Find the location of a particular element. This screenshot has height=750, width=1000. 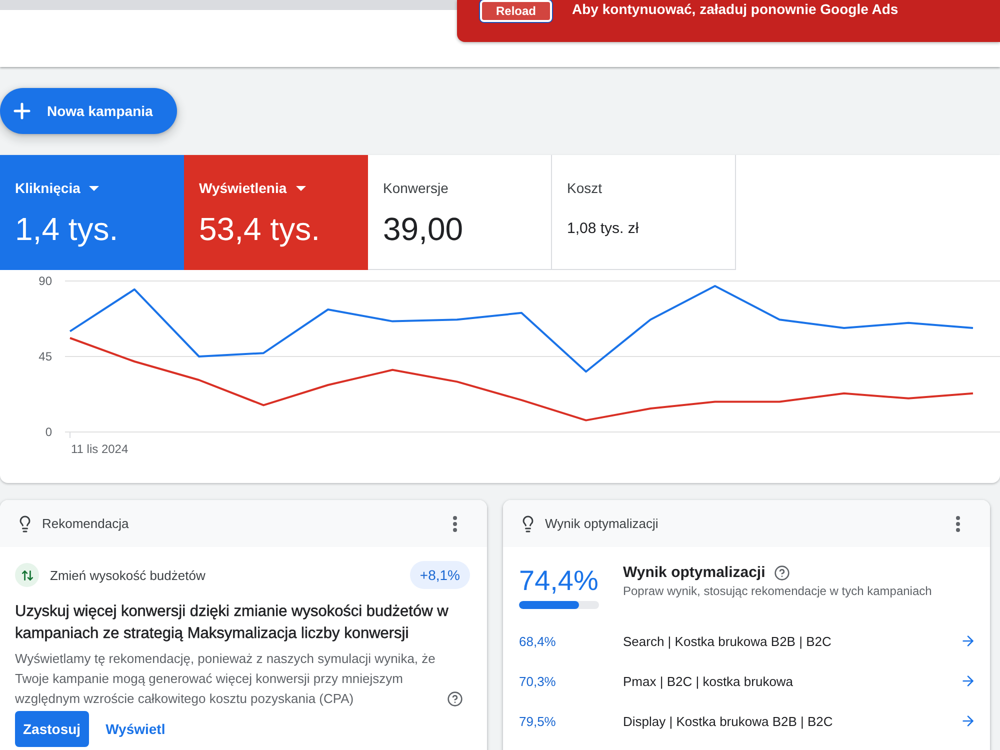

campaign-name: Pmax | B2C | kostka brukowa is located at coordinates (708, 681).